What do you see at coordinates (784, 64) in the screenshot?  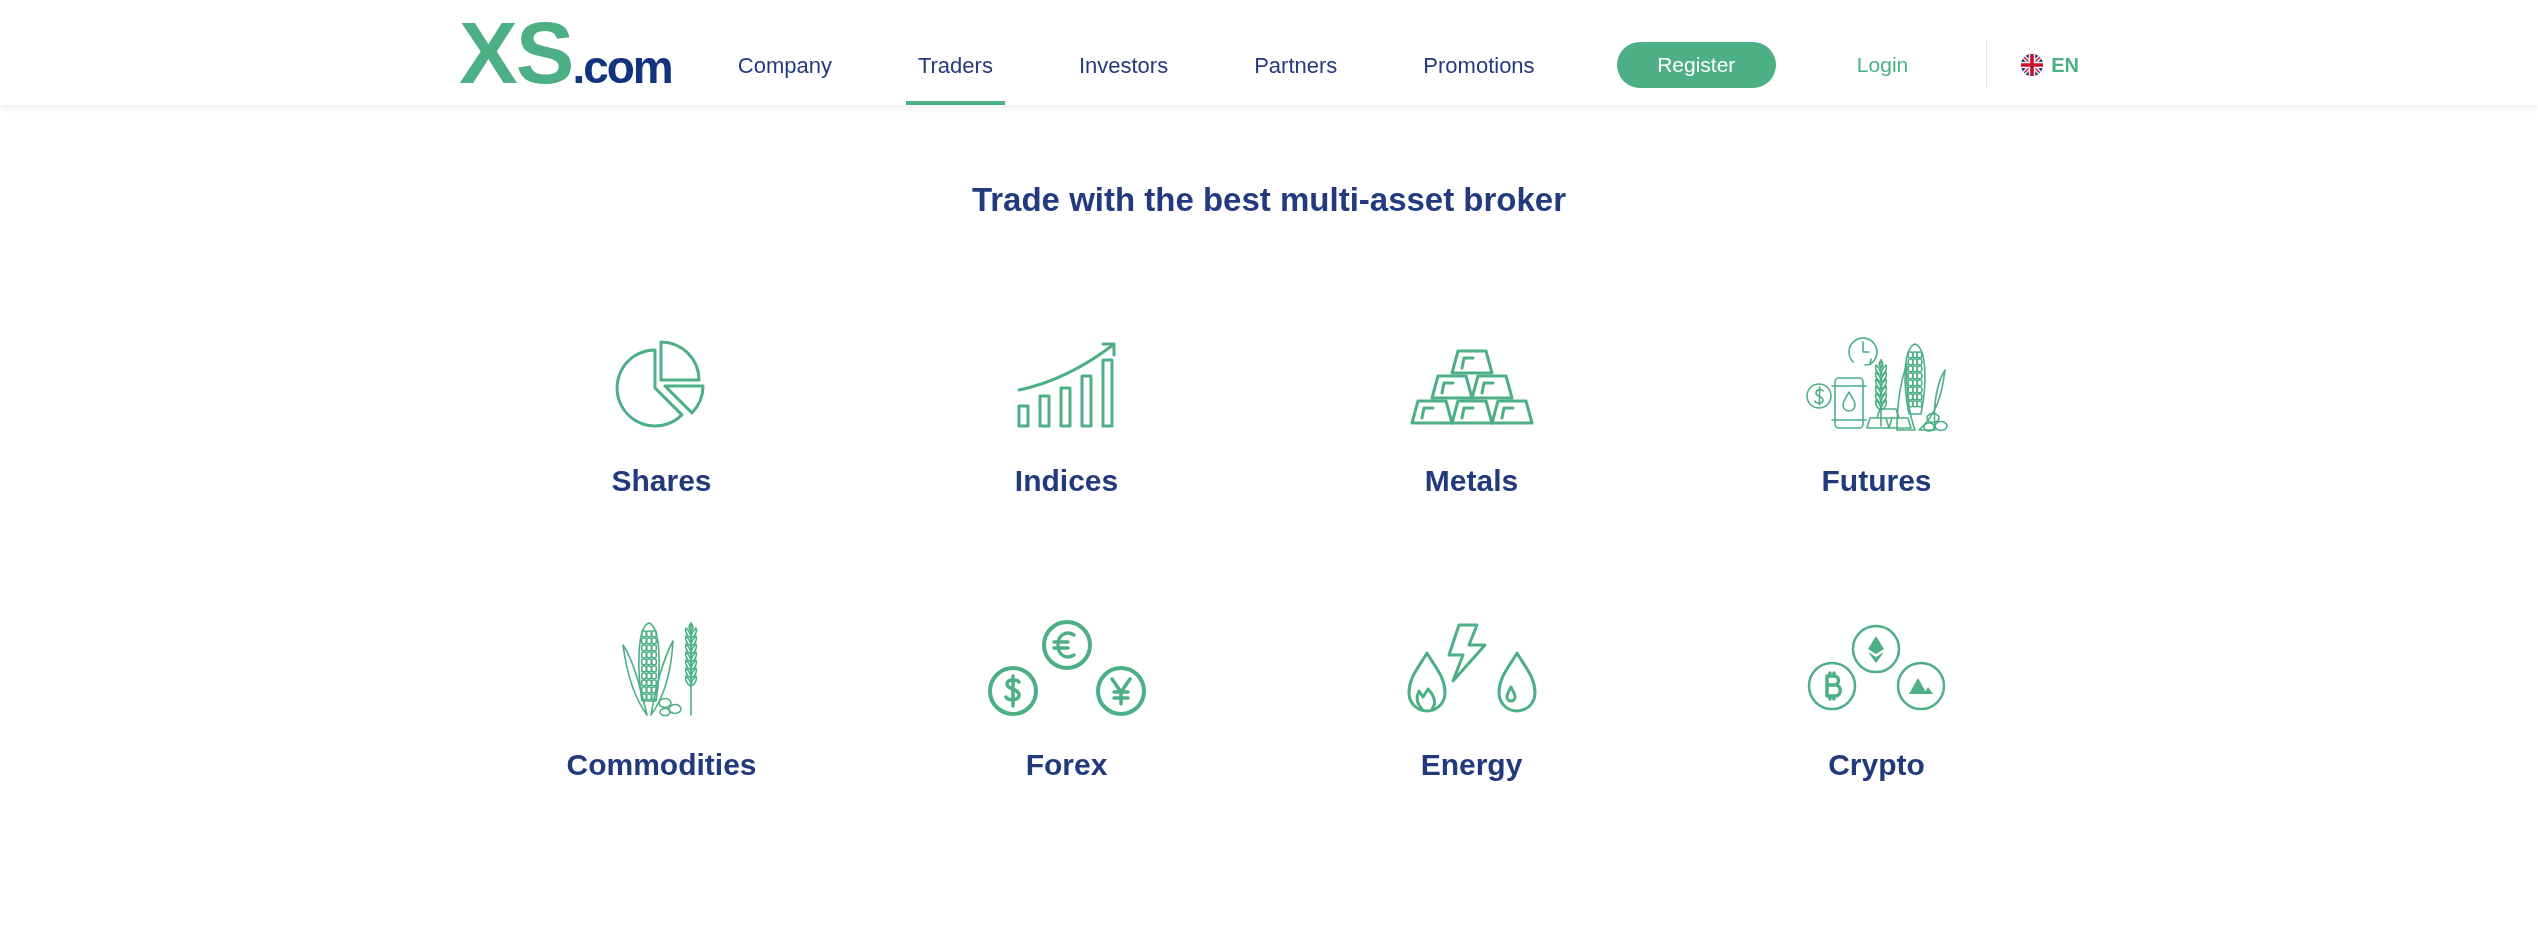 I see `nav-link: Company` at bounding box center [784, 64].